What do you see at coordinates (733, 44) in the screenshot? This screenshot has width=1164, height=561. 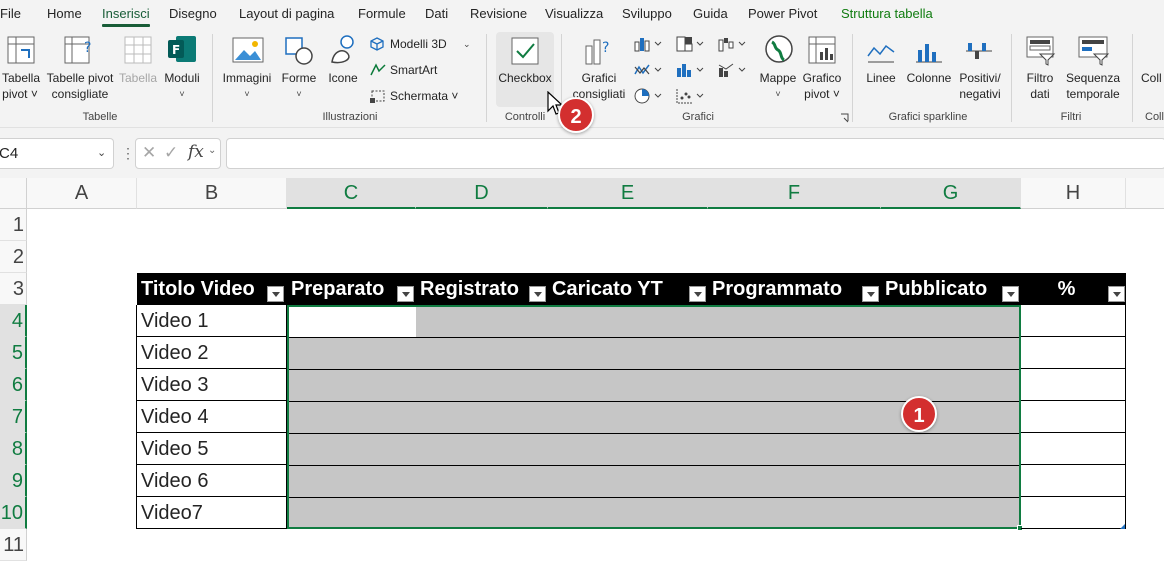 I see `waterfall-chart-icon` at bounding box center [733, 44].